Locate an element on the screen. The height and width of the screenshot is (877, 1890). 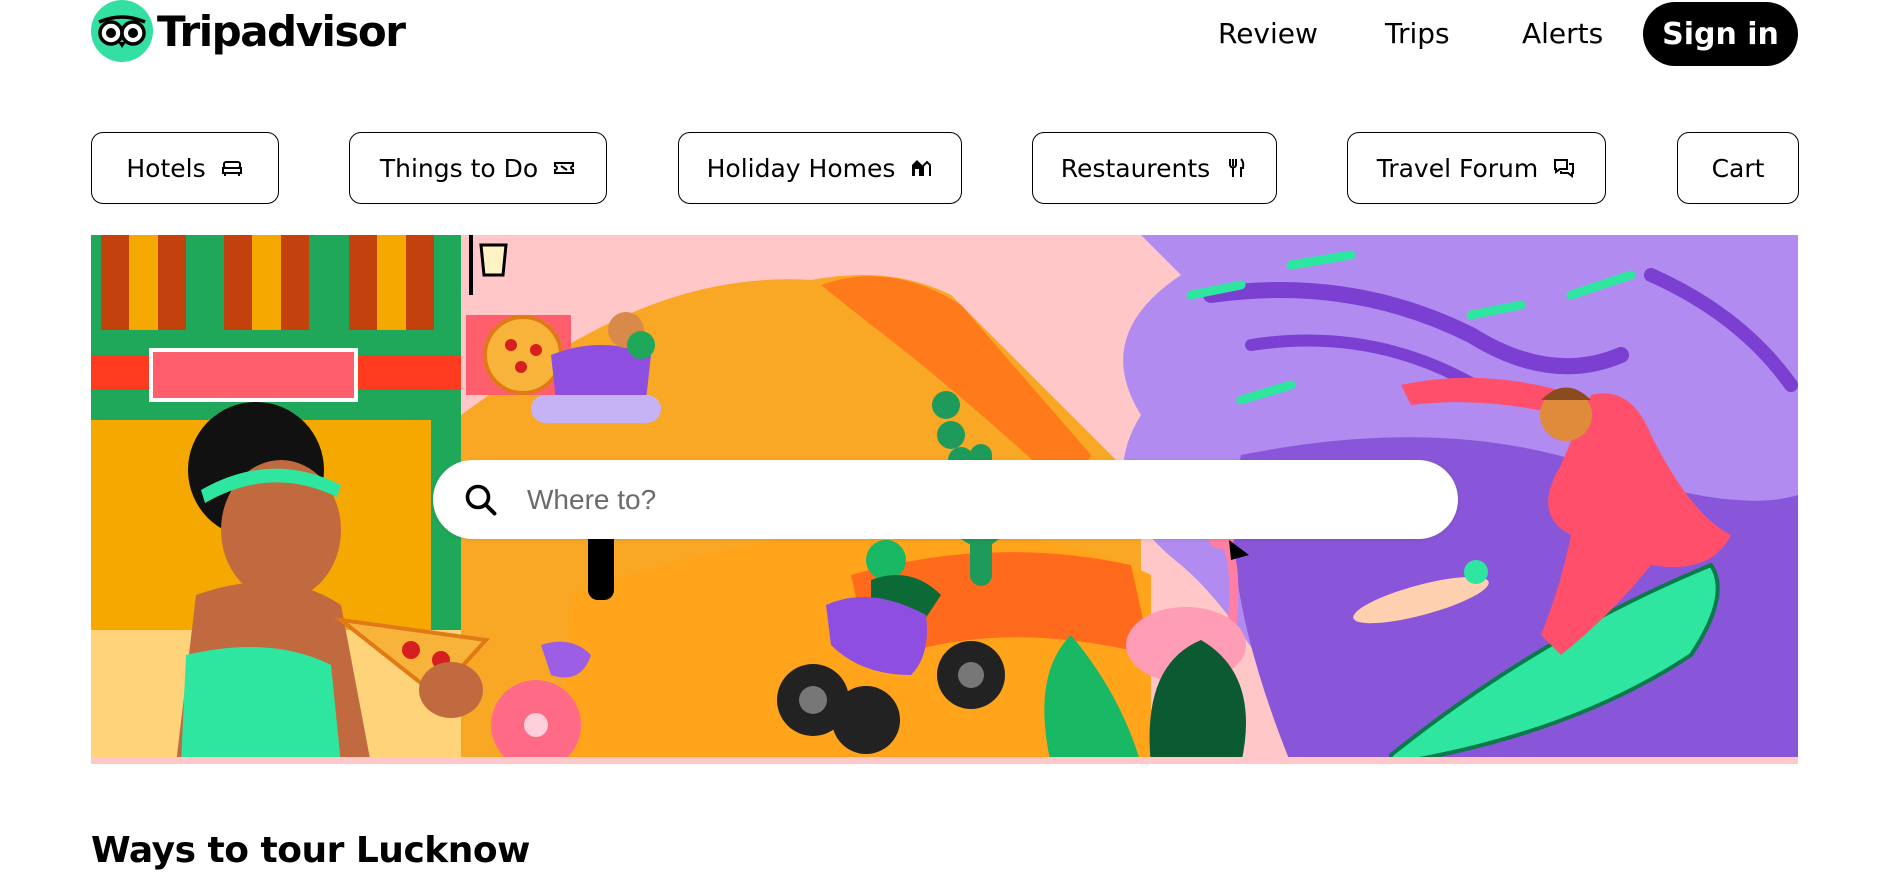
search-input is located at coordinates (952, 499).